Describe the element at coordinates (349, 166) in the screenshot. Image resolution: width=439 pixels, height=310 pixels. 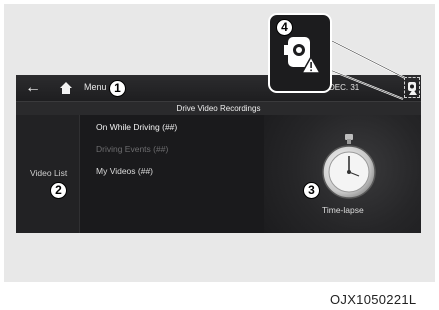
I see `stopwatch-icon` at that location.